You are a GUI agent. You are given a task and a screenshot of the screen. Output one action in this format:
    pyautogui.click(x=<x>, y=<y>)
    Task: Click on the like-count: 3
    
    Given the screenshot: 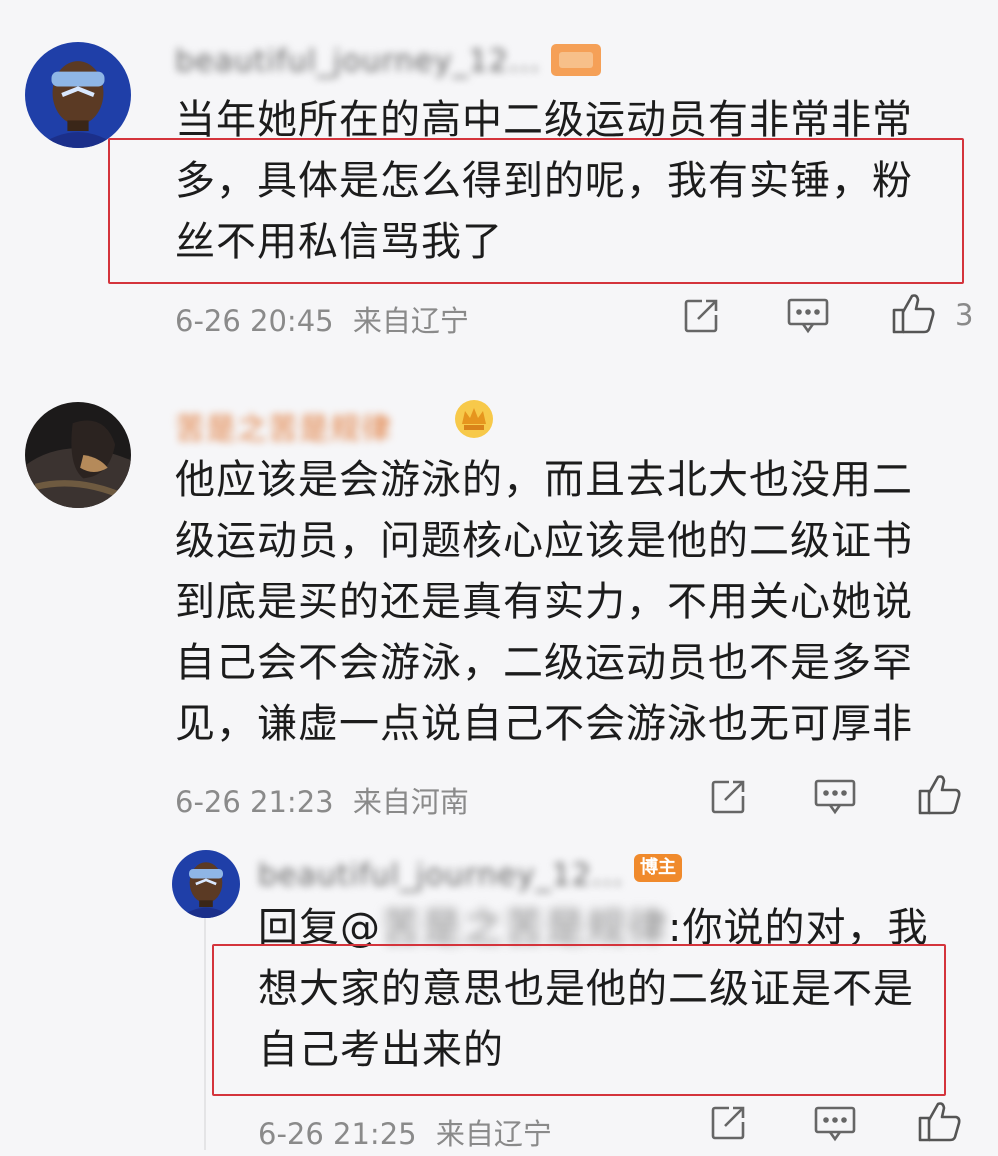 What is the action you would take?
    pyautogui.click(x=964, y=315)
    